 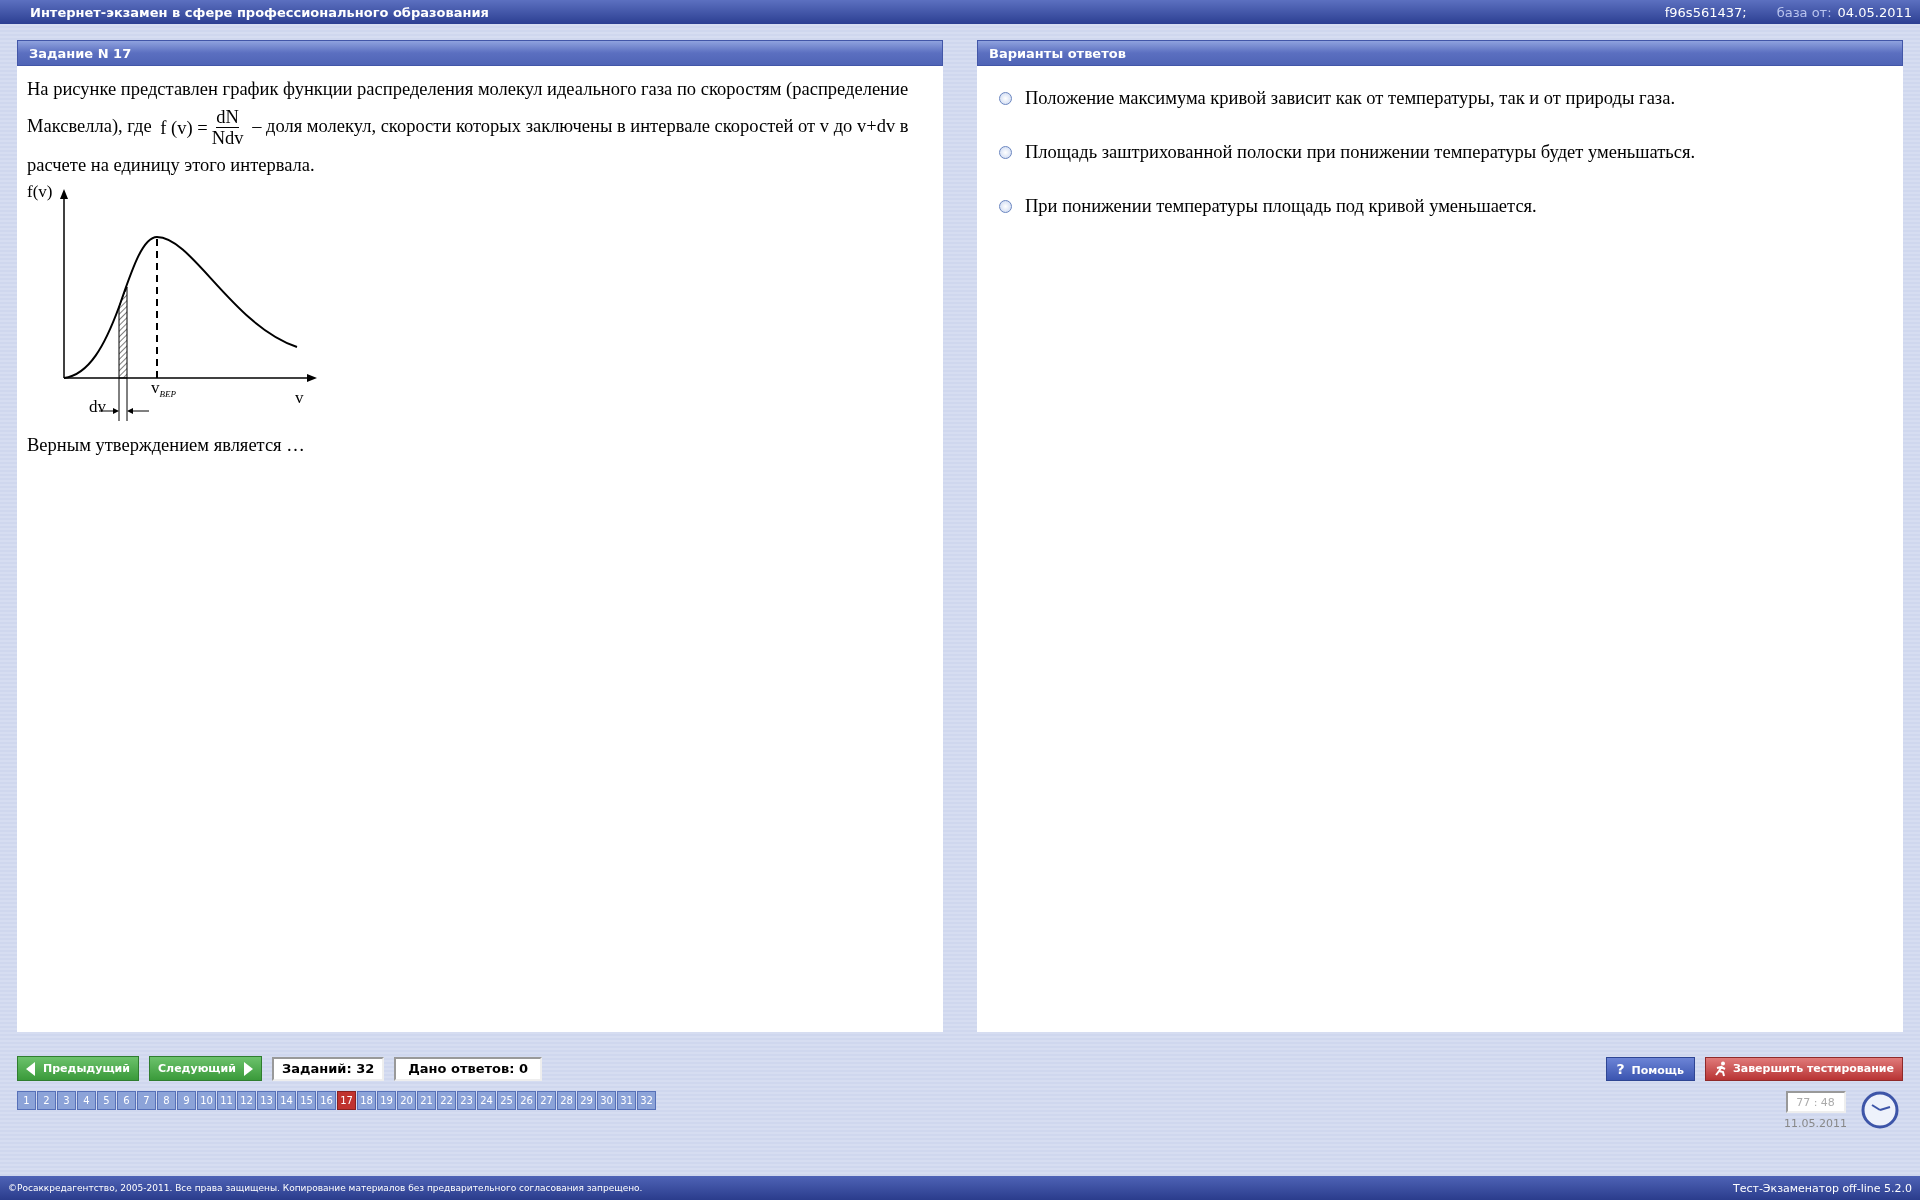 What do you see at coordinates (1705, 12) in the screenshot?
I see `session-code: f96s561437;` at bounding box center [1705, 12].